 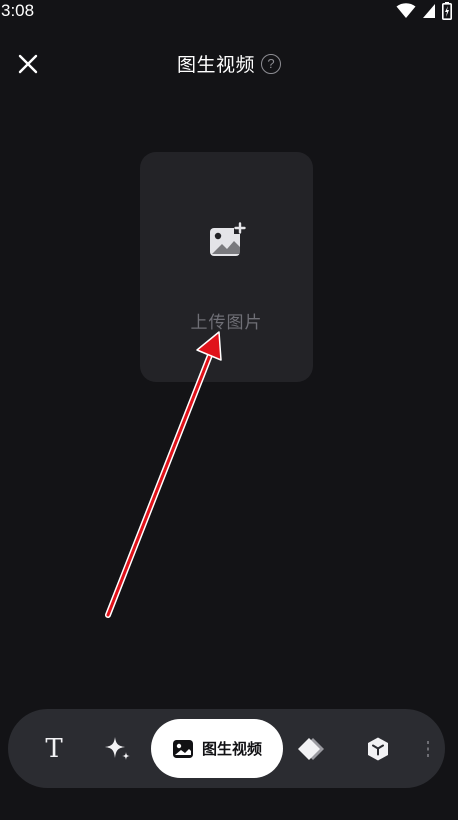 I want to click on add-image-icon, so click(x=228, y=239).